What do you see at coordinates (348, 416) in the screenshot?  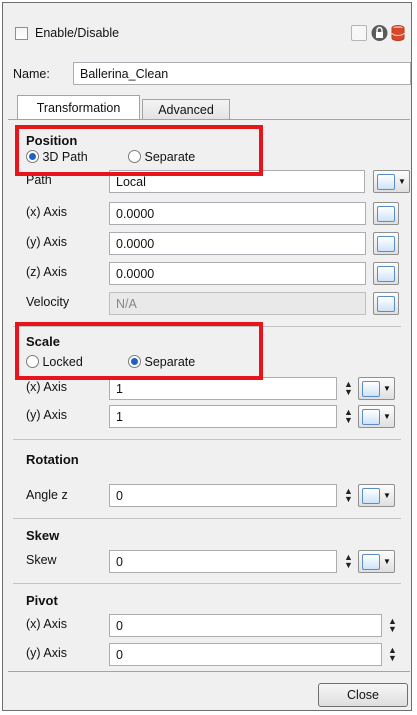 I see `scale-y-spinner: ▲ ▼` at bounding box center [348, 416].